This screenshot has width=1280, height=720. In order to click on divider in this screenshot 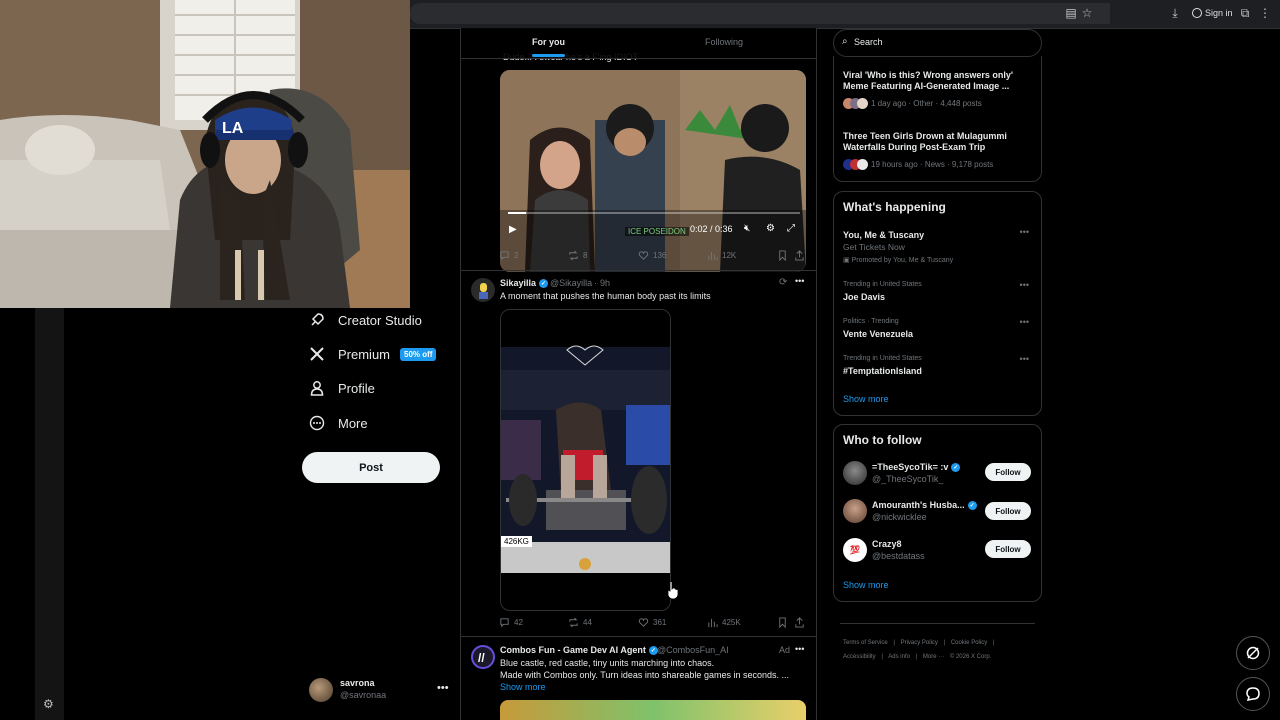, I will do `click(638, 270)`.